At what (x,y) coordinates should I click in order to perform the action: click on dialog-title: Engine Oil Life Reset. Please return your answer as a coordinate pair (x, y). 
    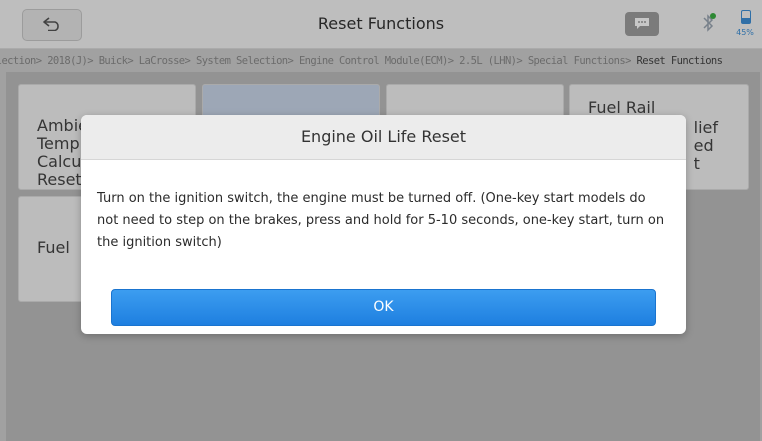
    Looking at the image, I should click on (383, 137).